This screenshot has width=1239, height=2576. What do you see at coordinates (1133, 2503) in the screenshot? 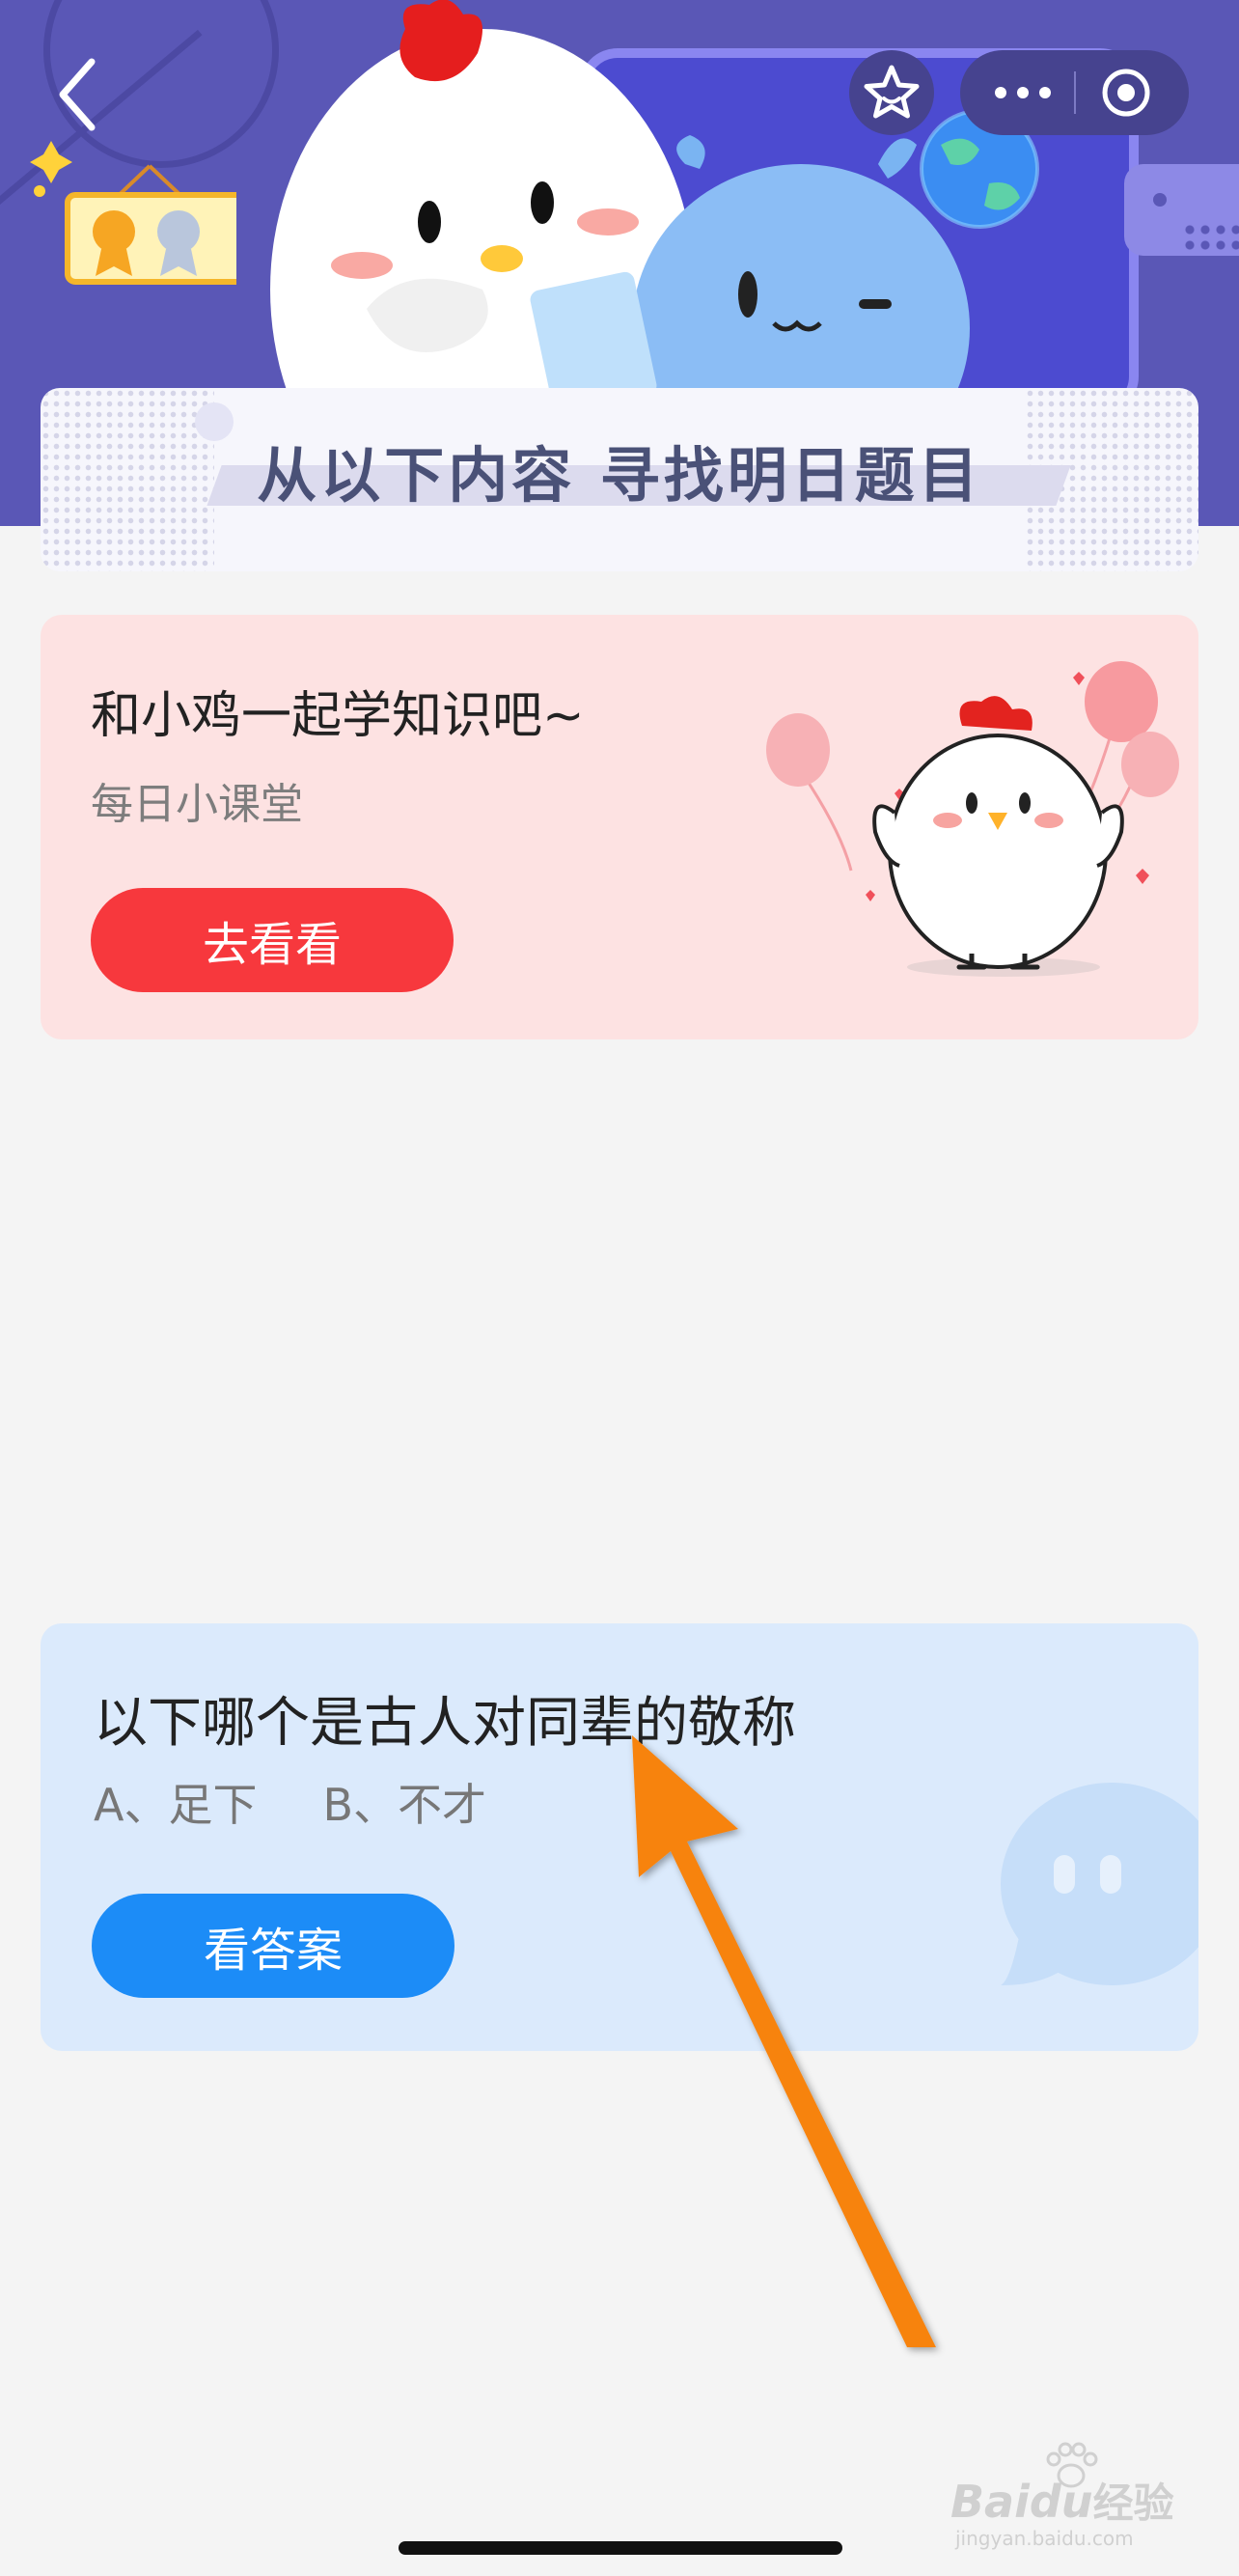
I see `watermark-tail: 经验` at bounding box center [1133, 2503].